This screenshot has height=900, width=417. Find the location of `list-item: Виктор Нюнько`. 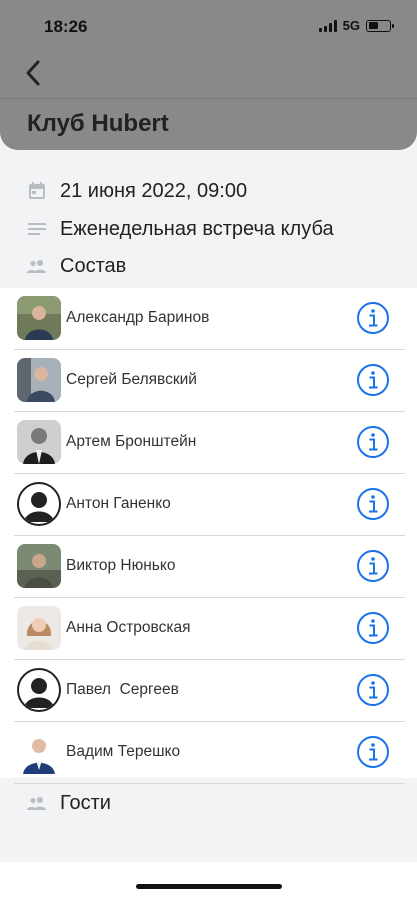

list-item: Виктор Нюнько is located at coordinates (208, 567).